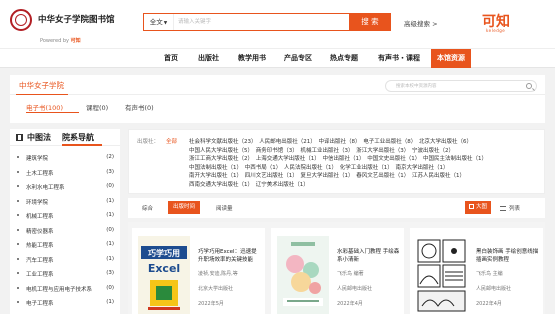 Image resolution: width=555 pixels, height=314 pixels. I want to click on sidebar-item-label: 建筑学院, so click(37, 159).